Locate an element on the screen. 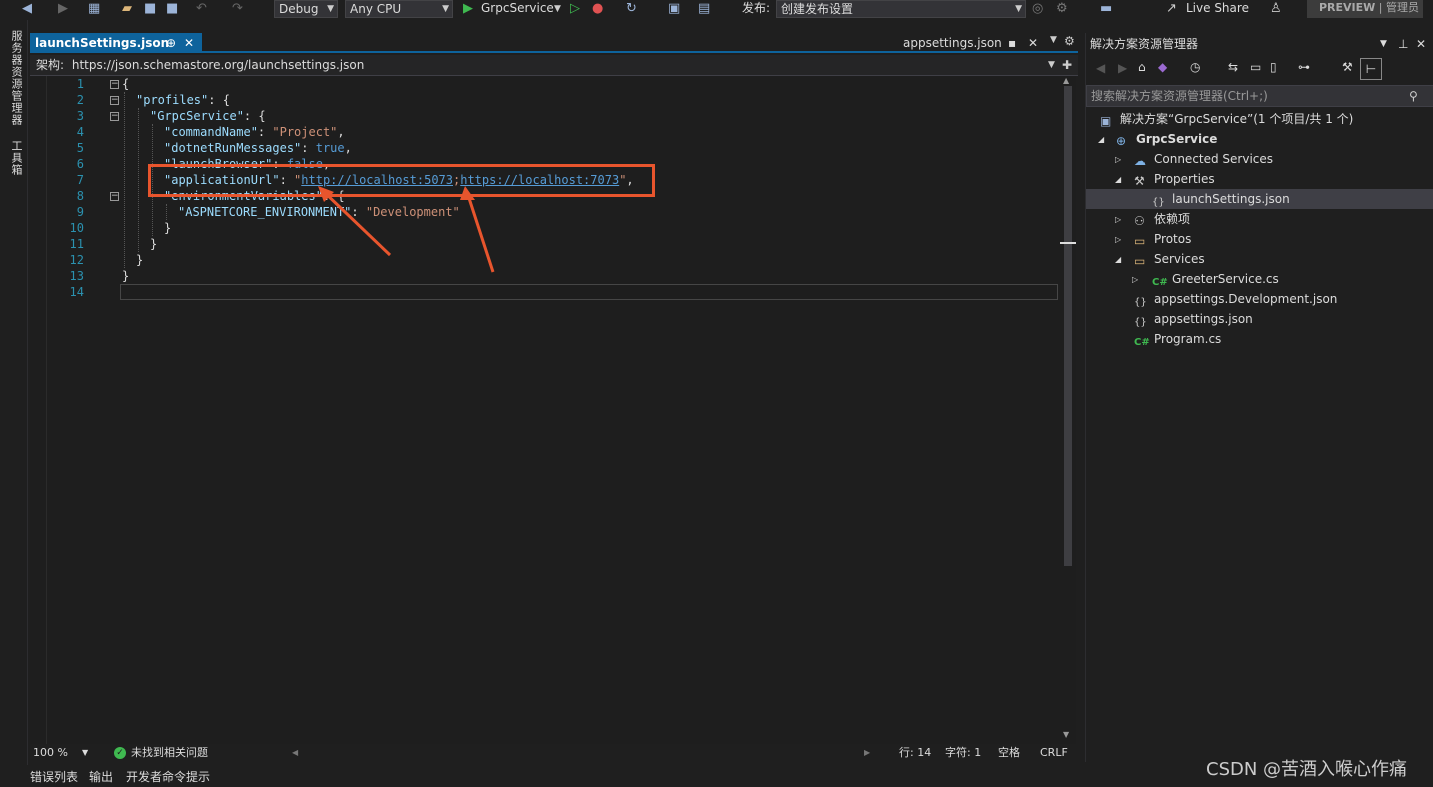 The width and height of the screenshot is (1433, 787). tree-launchsettings: {} launchSettings.json is located at coordinates (1221, 199).